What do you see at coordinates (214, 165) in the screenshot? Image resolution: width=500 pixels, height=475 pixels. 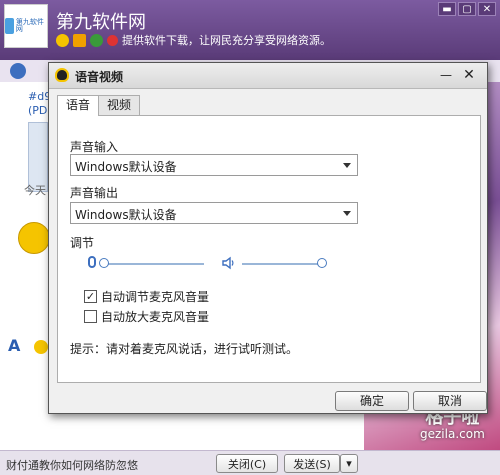 I see `input-device-select: Windows默认设备` at bounding box center [214, 165].